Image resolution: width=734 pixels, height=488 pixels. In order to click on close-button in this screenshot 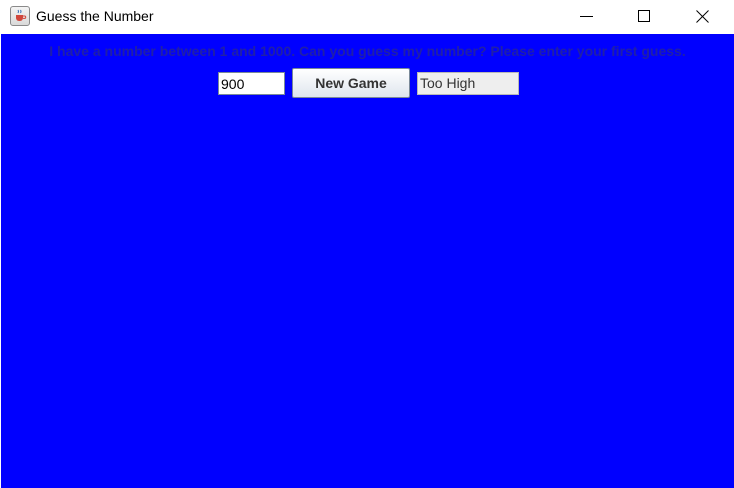, I will do `click(703, 17)`.